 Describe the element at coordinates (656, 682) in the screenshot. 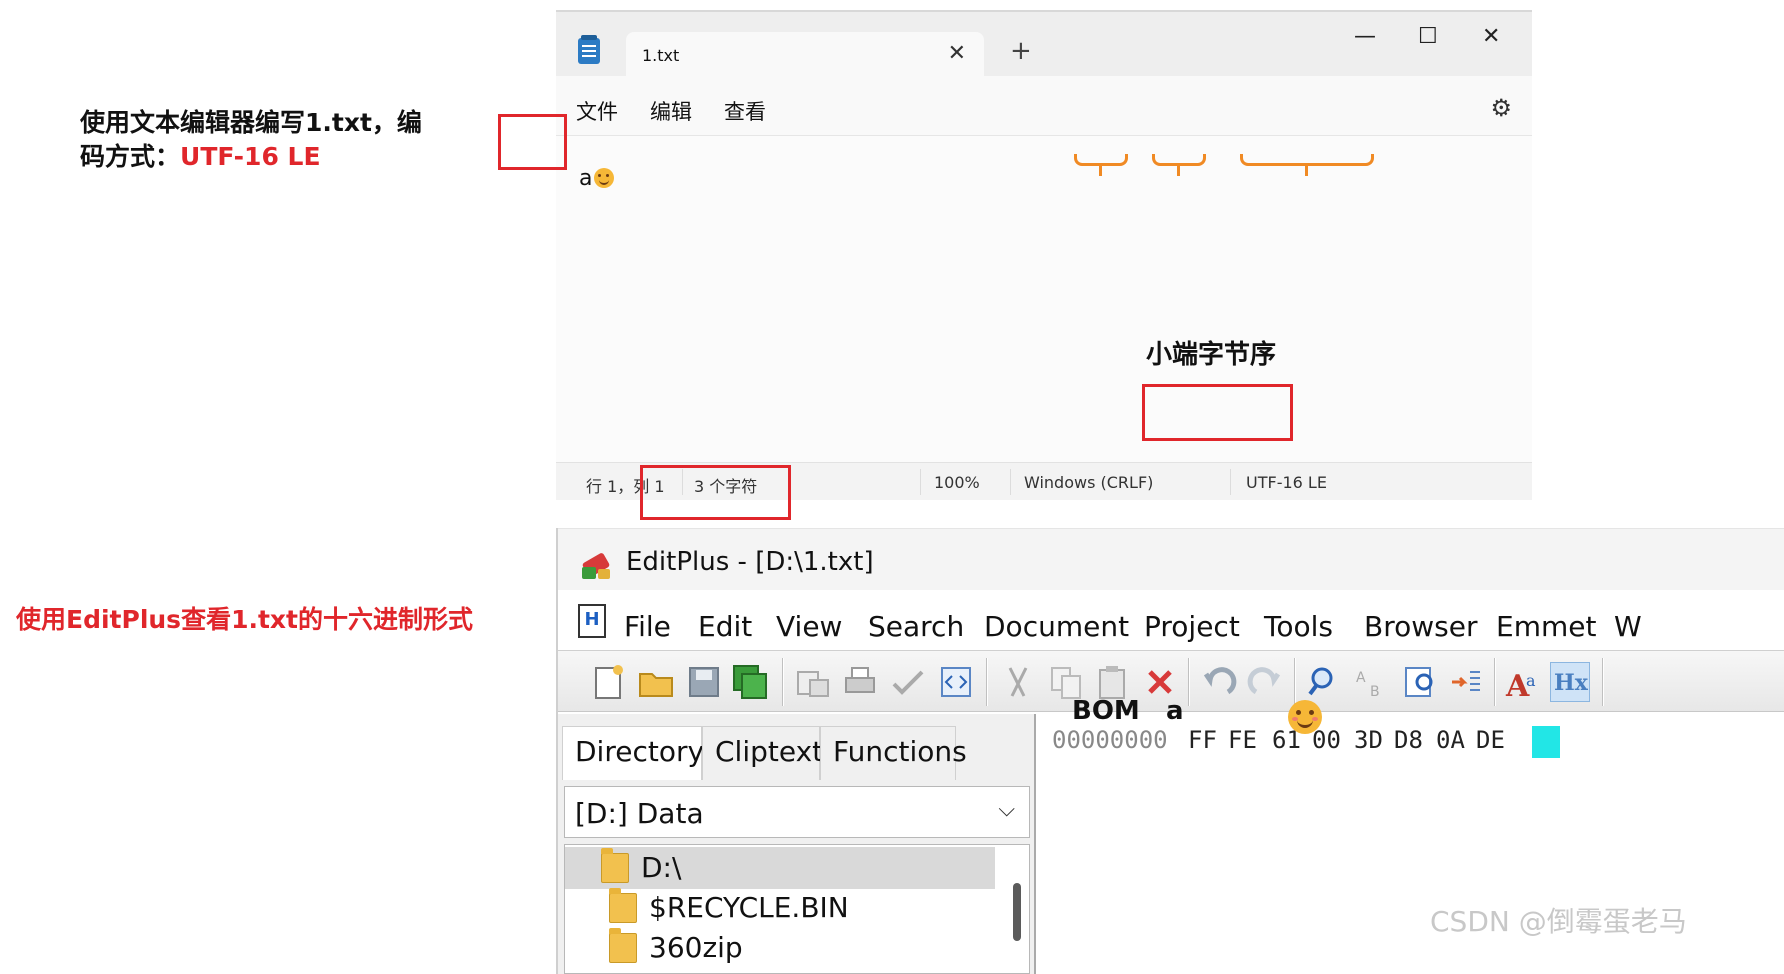

I see `open-folder-icon` at that location.